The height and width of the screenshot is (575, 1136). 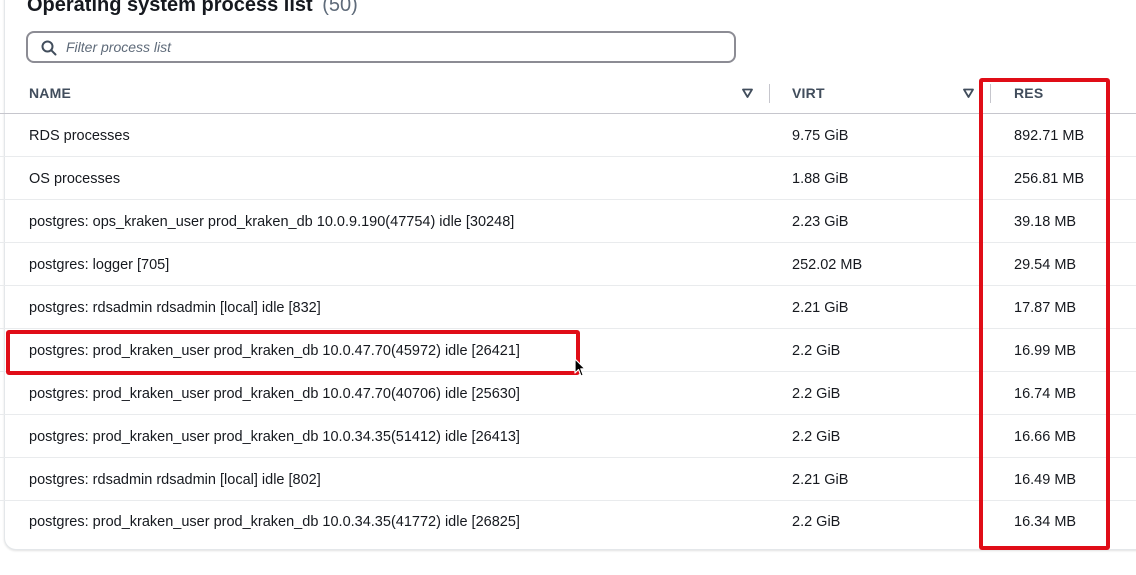 What do you see at coordinates (568, 135) in the screenshot?
I see `table-row: RDS processes 9.75 GiB 892.71 MB` at bounding box center [568, 135].